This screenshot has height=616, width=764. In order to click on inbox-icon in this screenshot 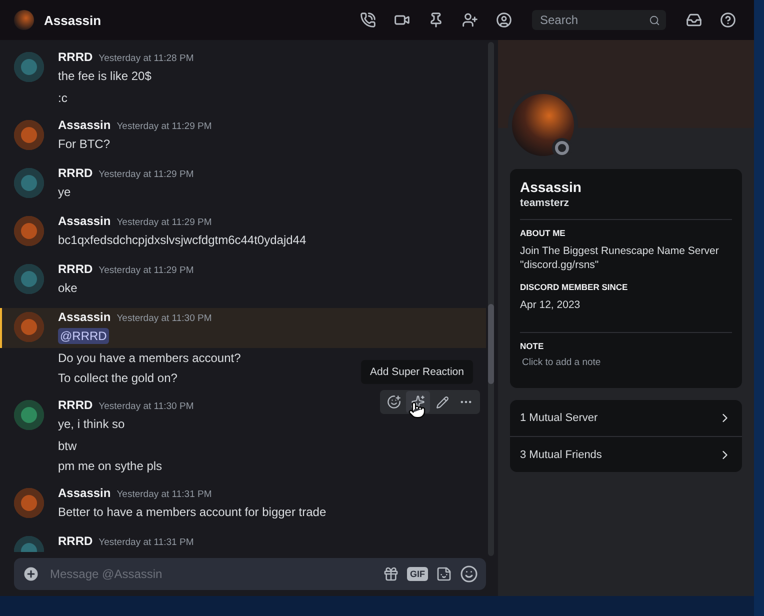, I will do `click(694, 20)`.